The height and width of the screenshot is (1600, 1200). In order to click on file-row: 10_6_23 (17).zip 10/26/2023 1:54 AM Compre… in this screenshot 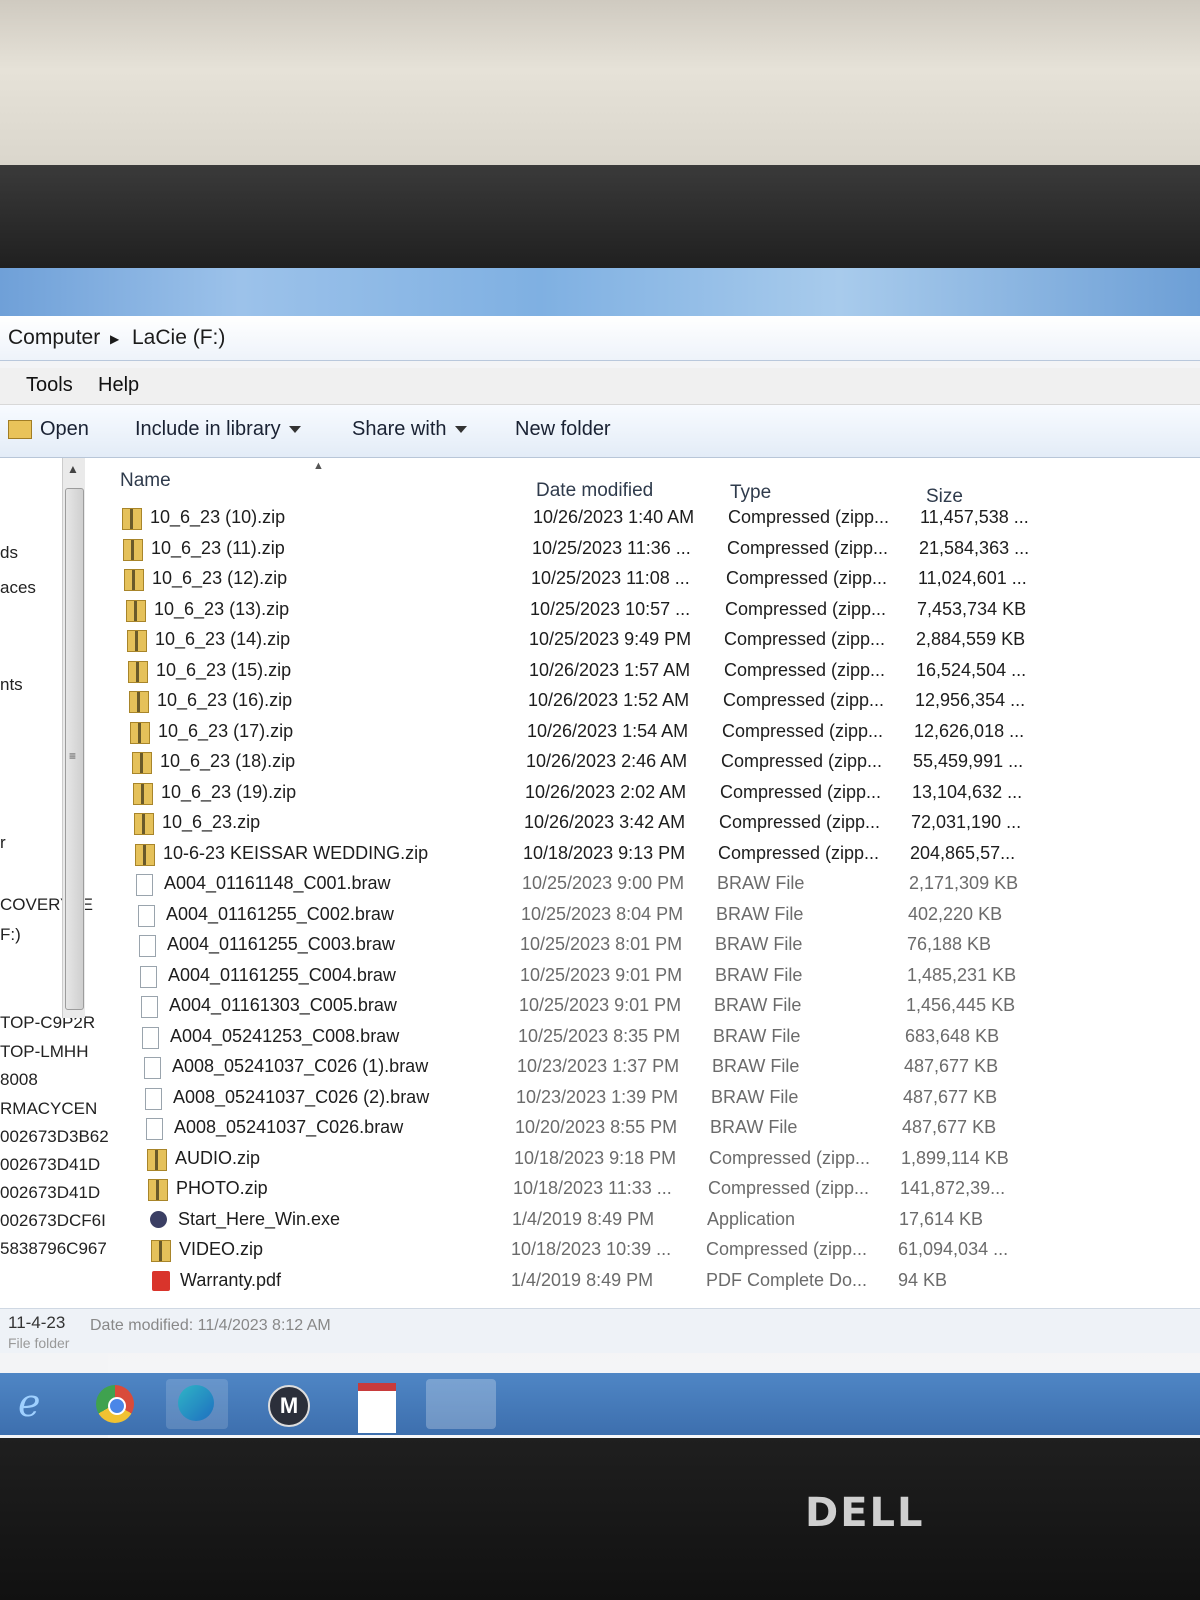, I will do `click(654, 732)`.